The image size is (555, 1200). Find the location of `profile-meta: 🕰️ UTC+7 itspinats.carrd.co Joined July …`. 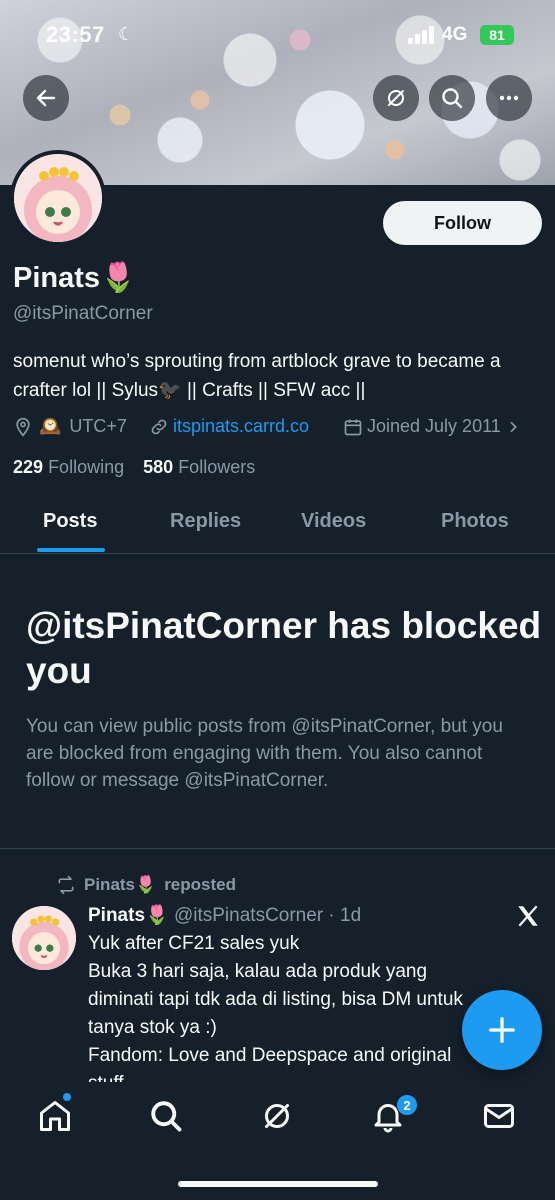

profile-meta: 🕰️ UTC+7 itspinats.carrd.co Joined July … is located at coordinates (283, 429).